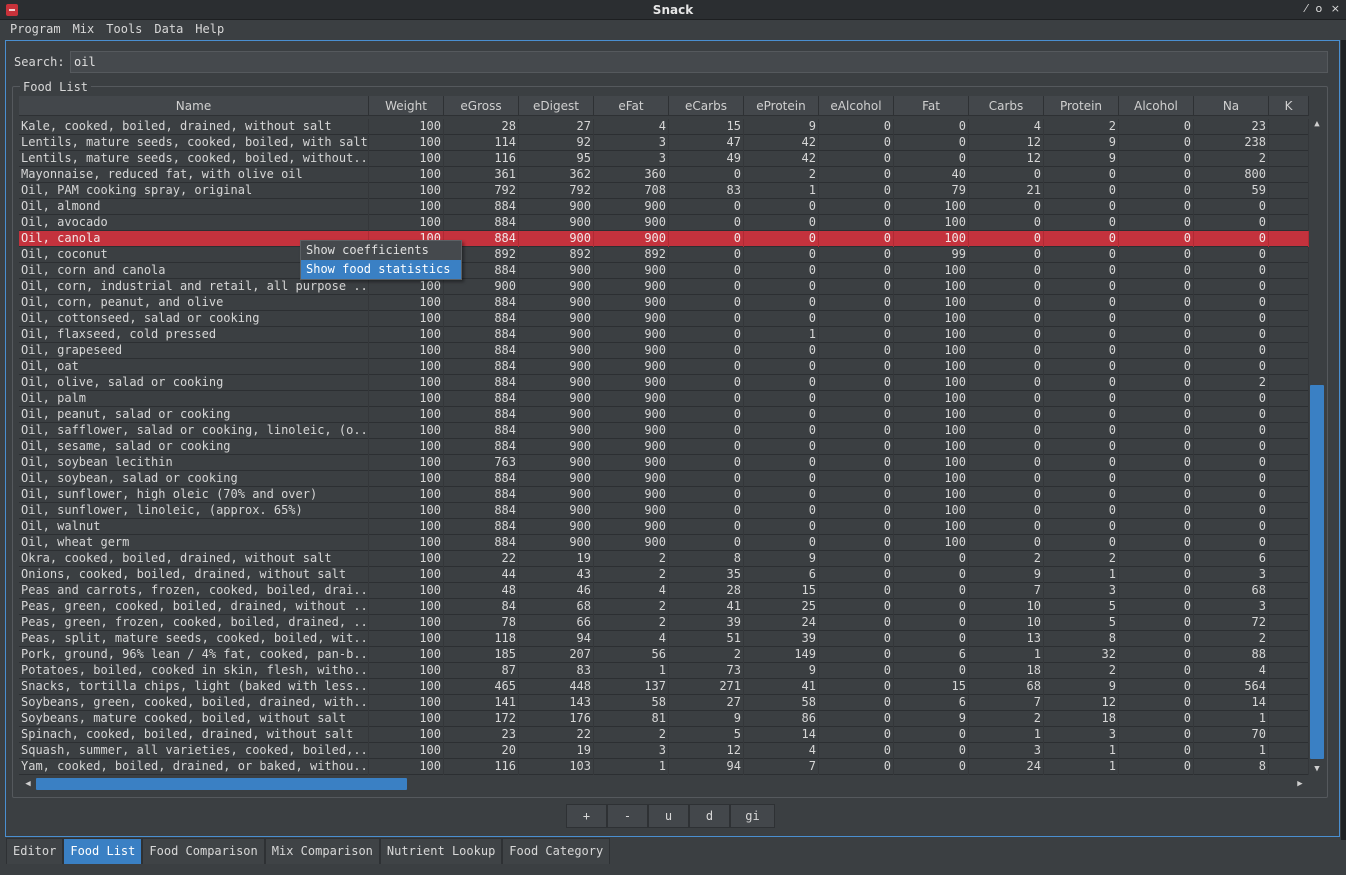 This screenshot has width=1346, height=875. Describe the element at coordinates (664, 527) in the screenshot. I see `table-row: Oil, walnut 100 884 900 900 0 0 0 100 0 0 0 0` at that location.